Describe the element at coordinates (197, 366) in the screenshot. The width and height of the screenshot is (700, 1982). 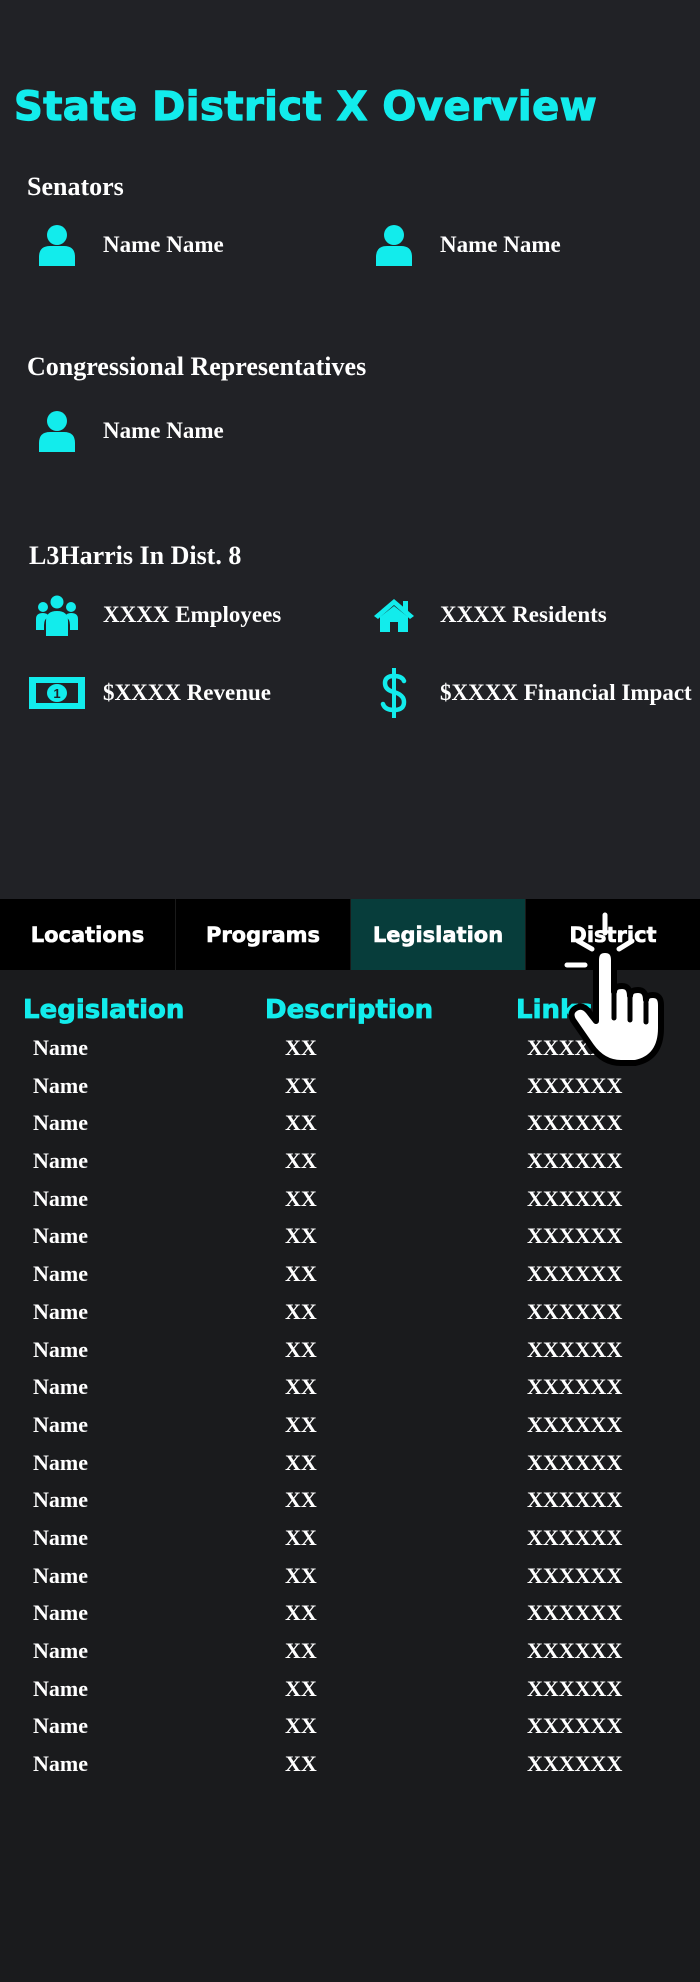
I see `congress-heading: Congressional Representatives` at that location.